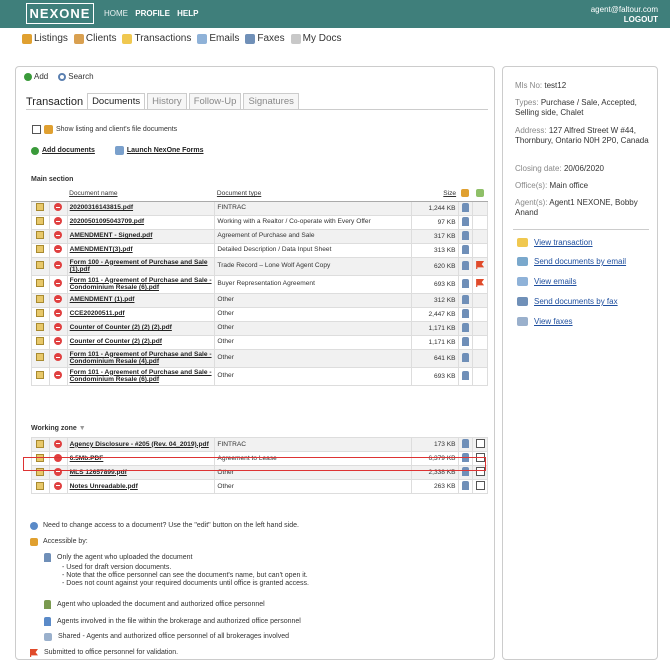 This screenshot has width=670, height=660. Describe the element at coordinates (141, 314) in the screenshot. I see `document-name-link: CCE20200511.pdf` at that location.